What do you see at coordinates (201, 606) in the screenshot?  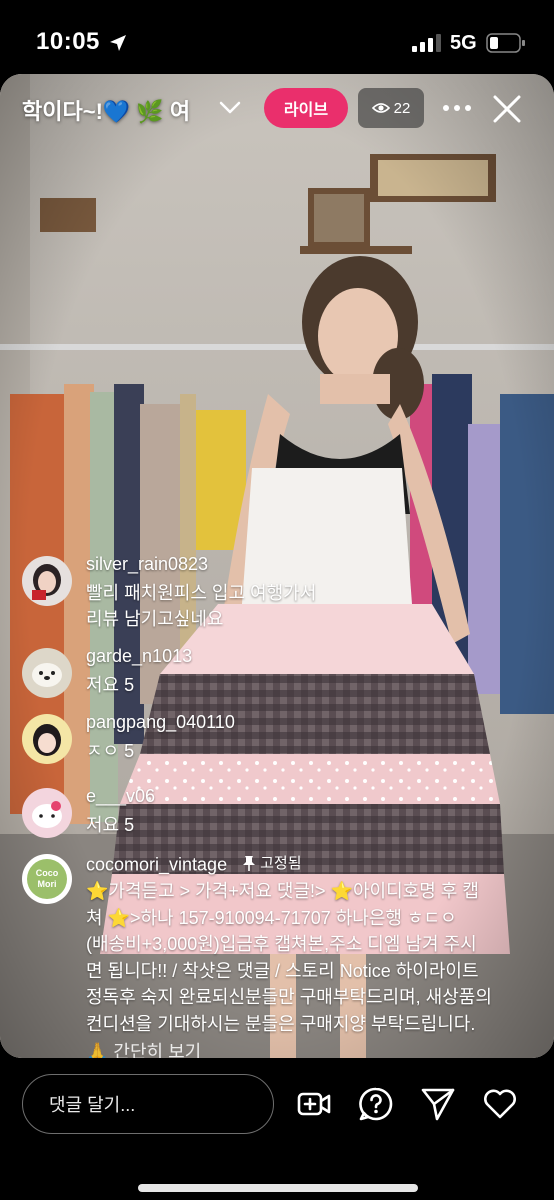 I see `comment-text: 빨리 패치원피스 입고 여행가서 리뷰 남기고싶네요` at bounding box center [201, 606].